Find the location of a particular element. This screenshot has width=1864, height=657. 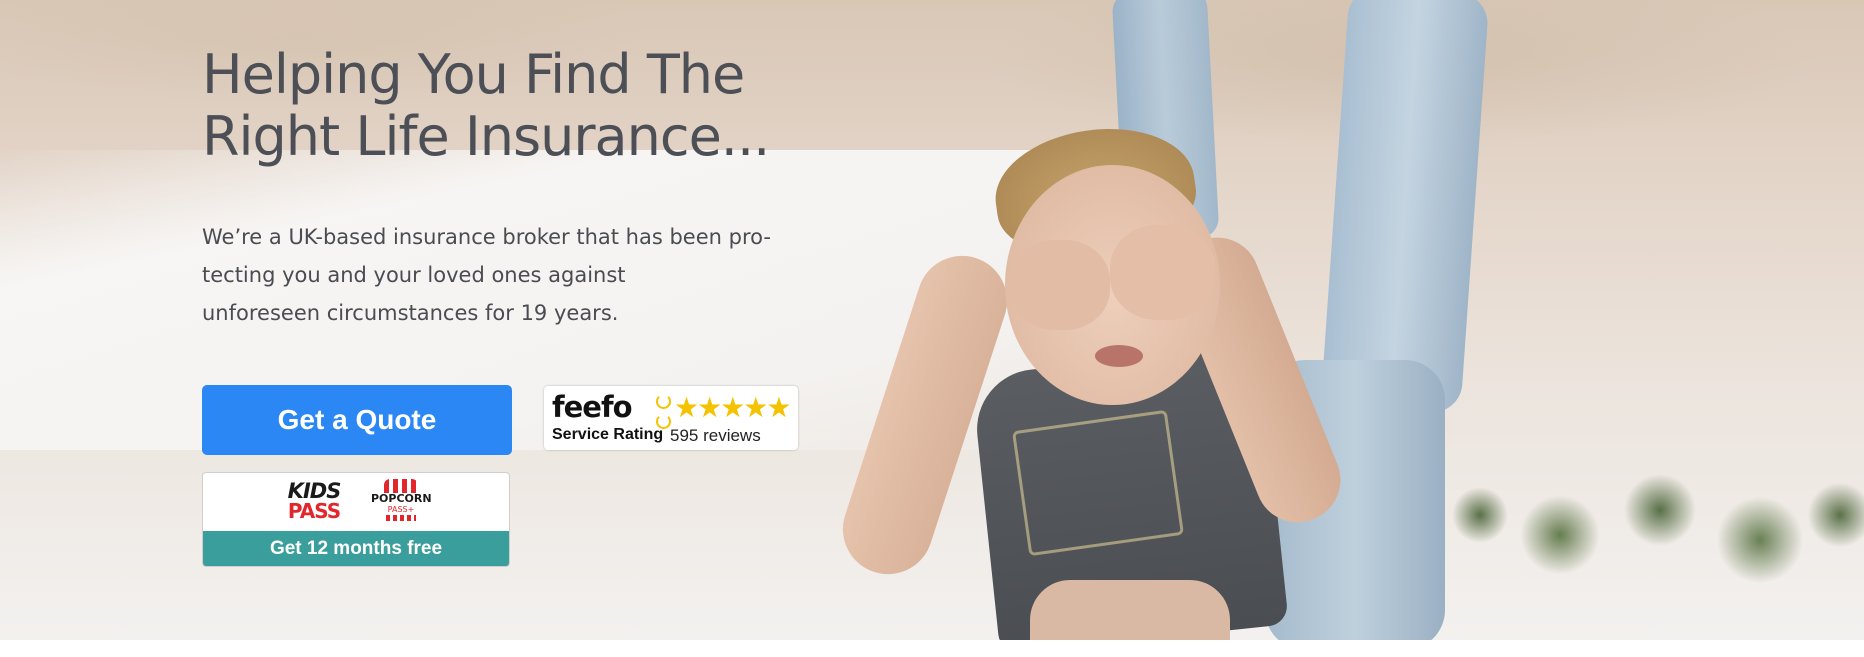

popcorn-pass-logo: POPCORN PASS+ is located at coordinates (401, 500).